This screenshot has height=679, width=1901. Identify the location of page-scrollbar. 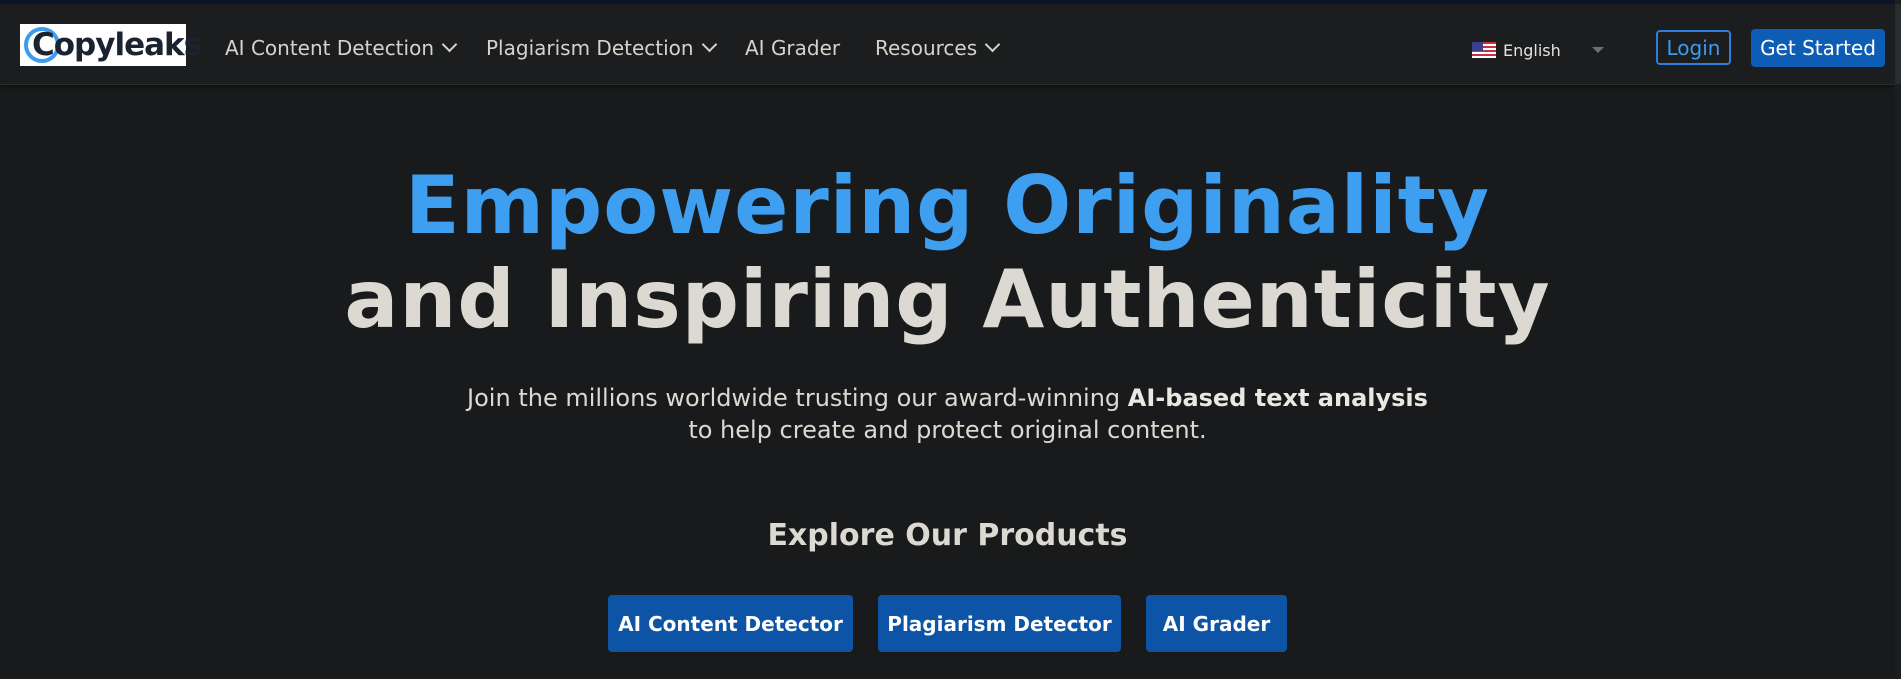
(1898, 339).